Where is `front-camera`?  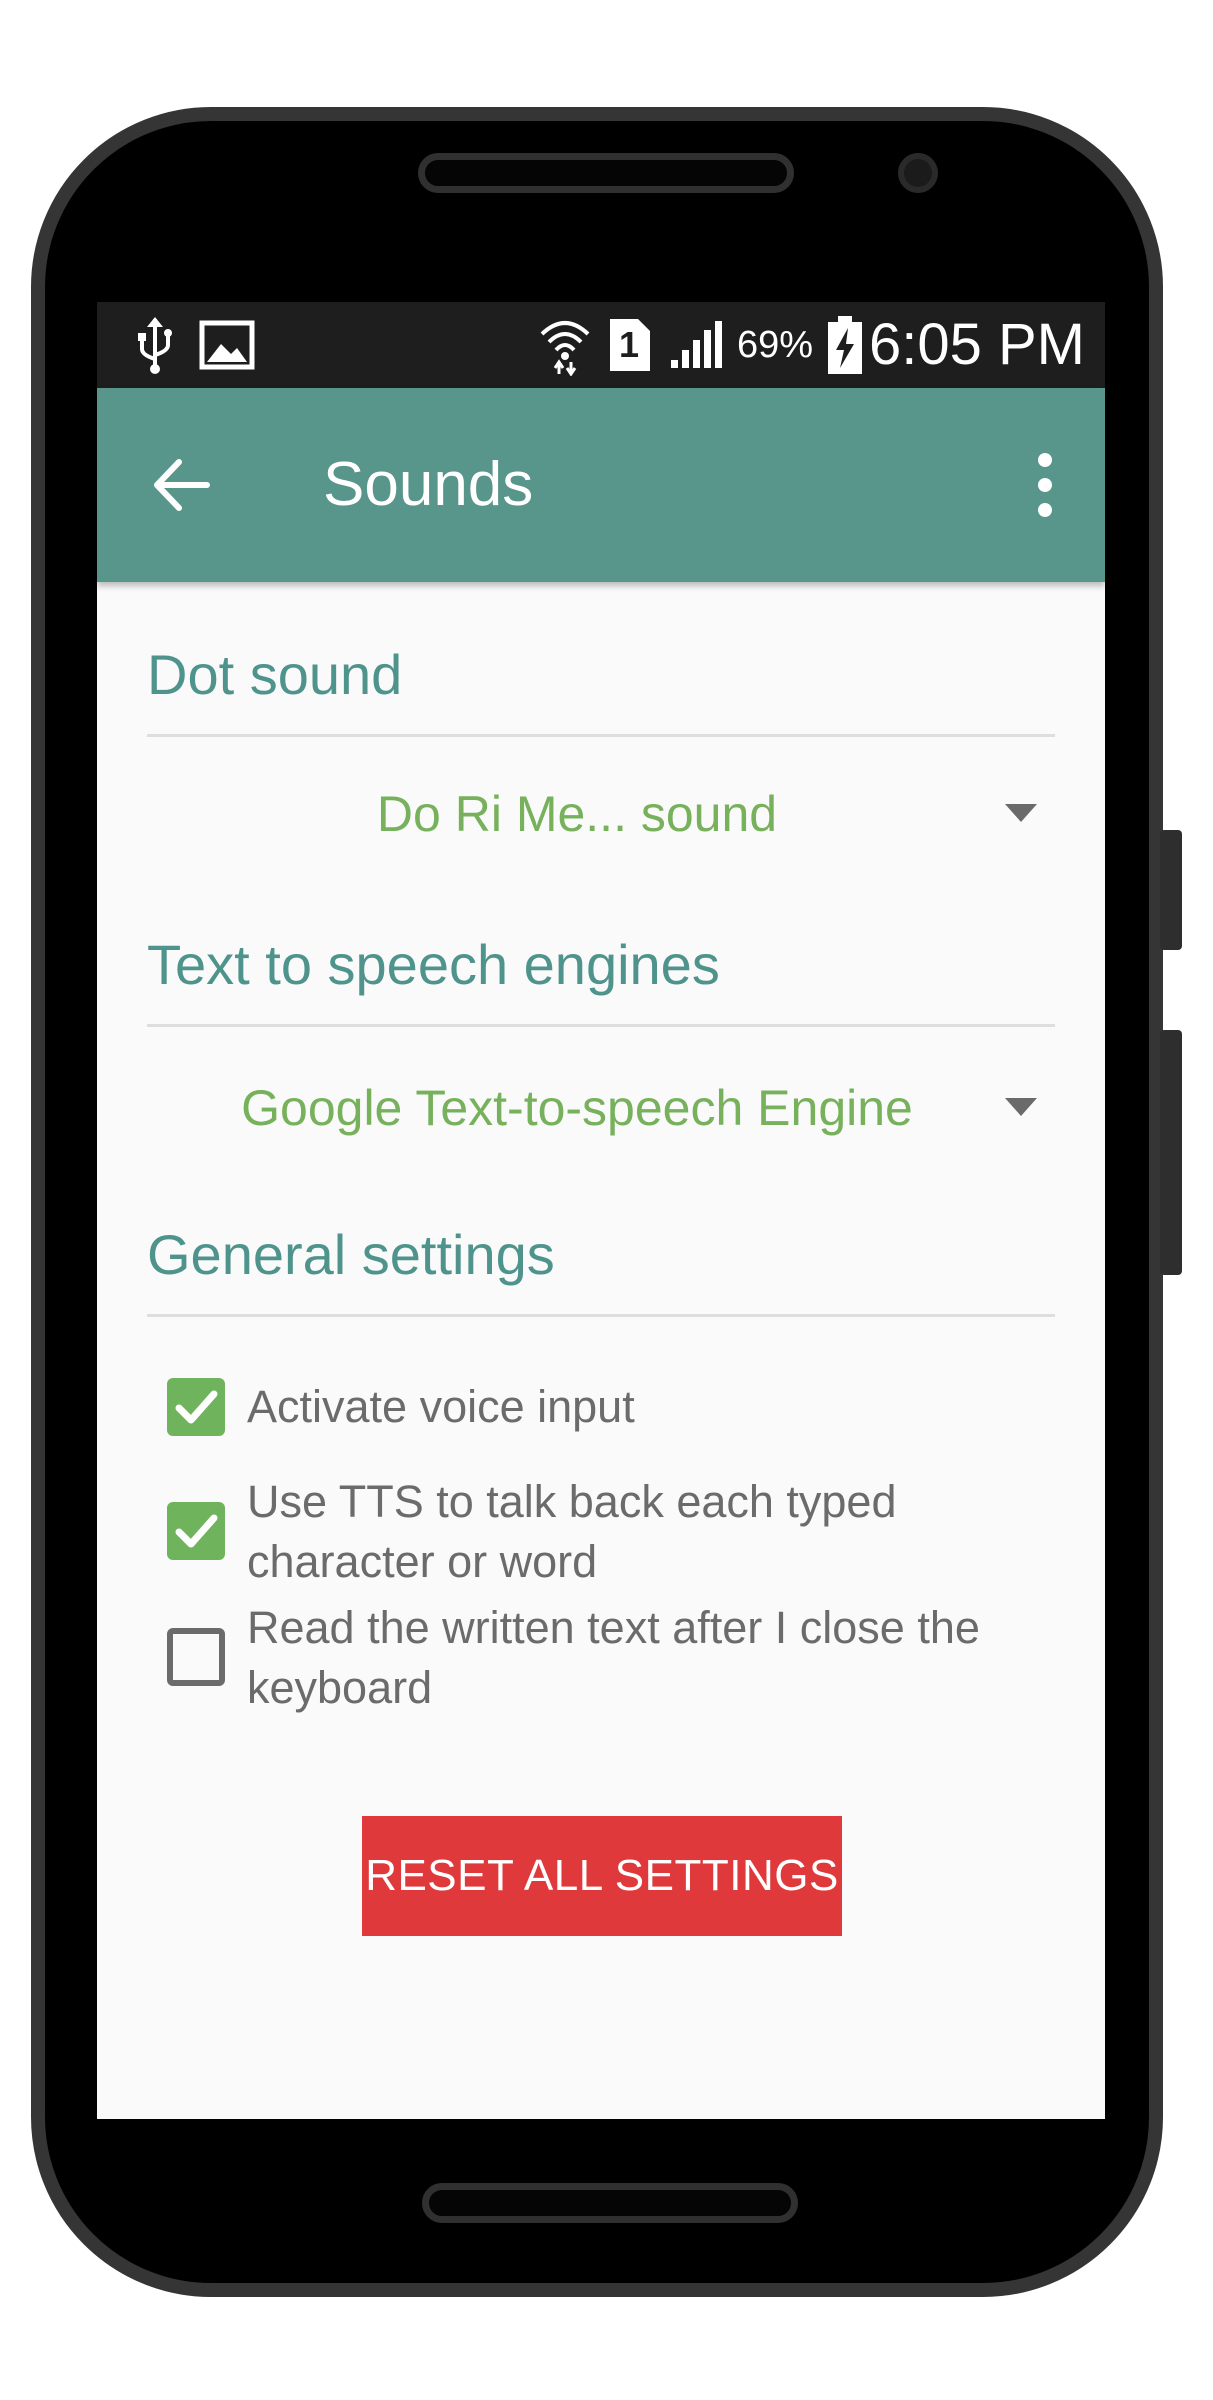
front-camera is located at coordinates (918, 173).